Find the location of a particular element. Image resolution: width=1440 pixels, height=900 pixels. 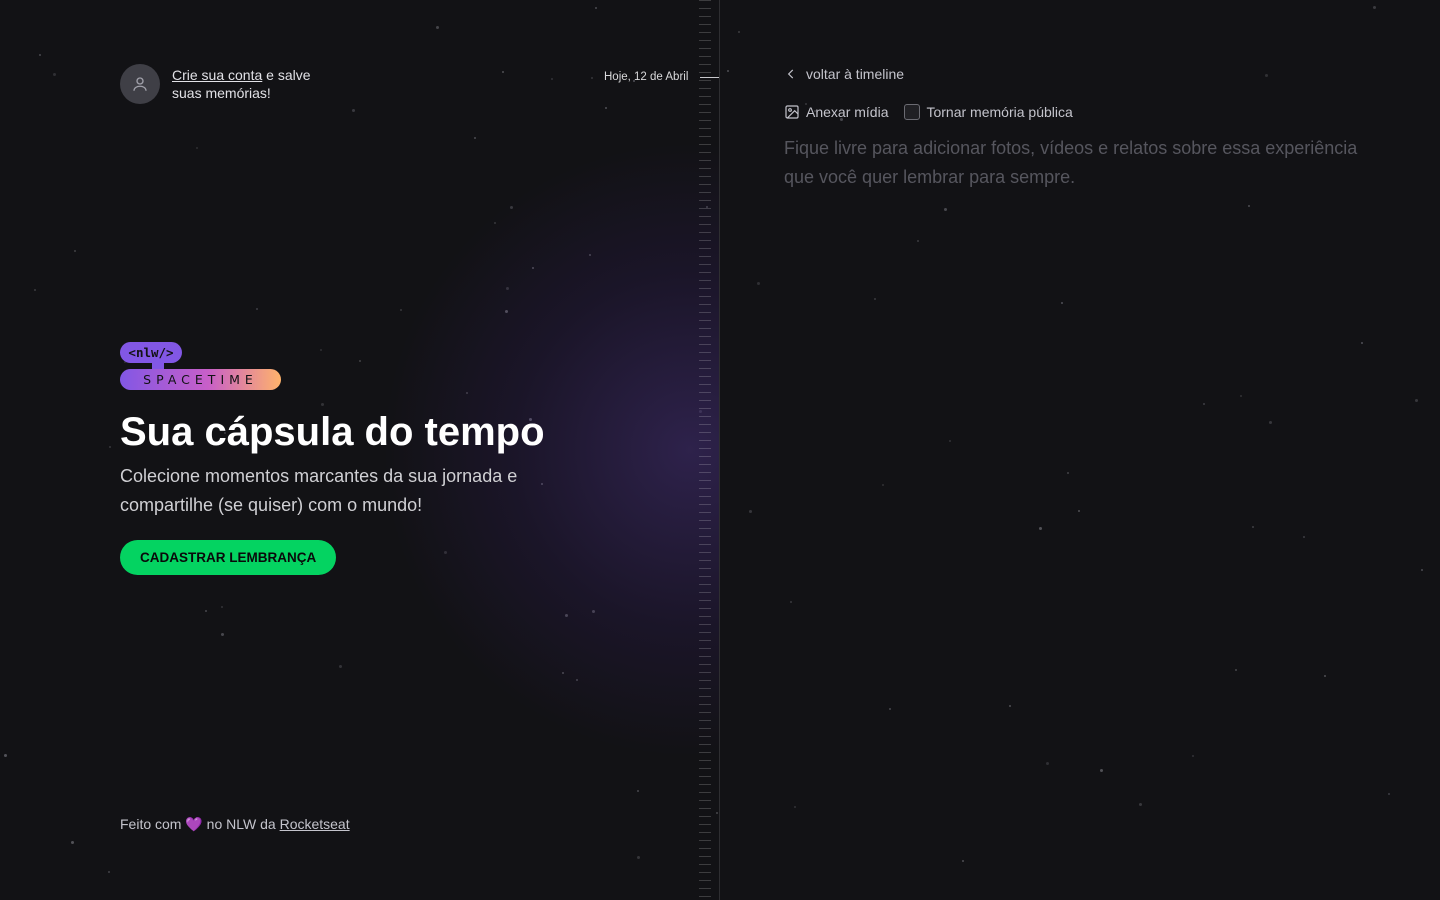

public-memory-toggle: Tornar memória pública is located at coordinates (988, 112).